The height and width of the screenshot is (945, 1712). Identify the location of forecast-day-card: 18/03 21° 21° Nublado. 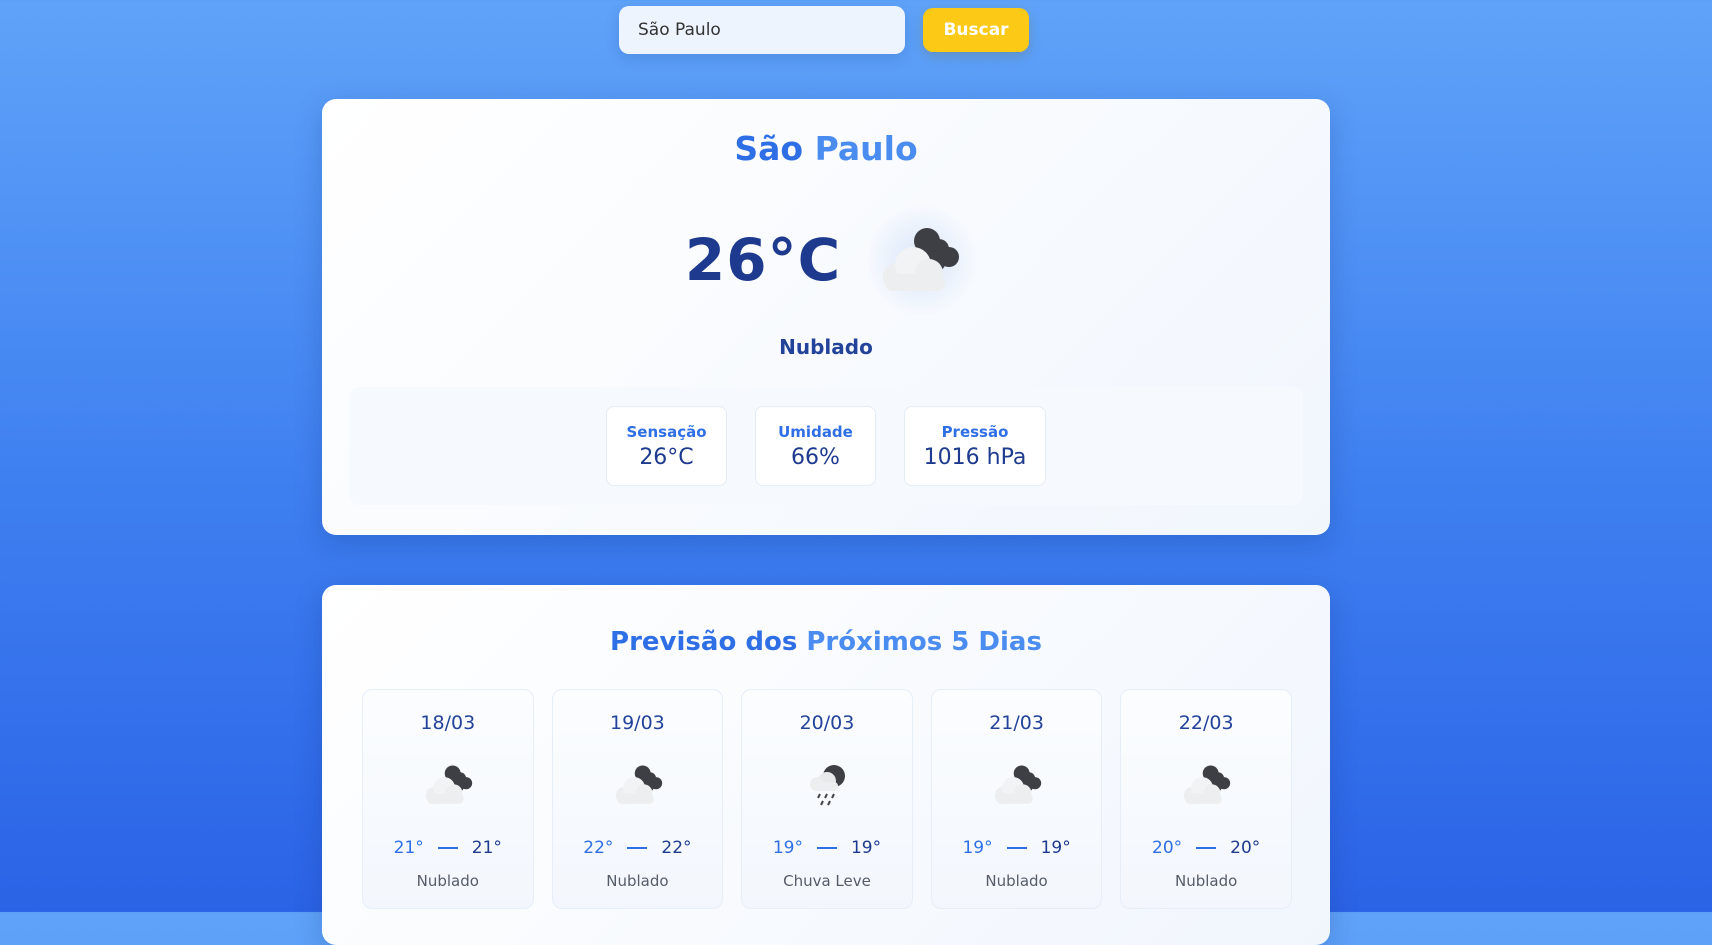
(448, 799).